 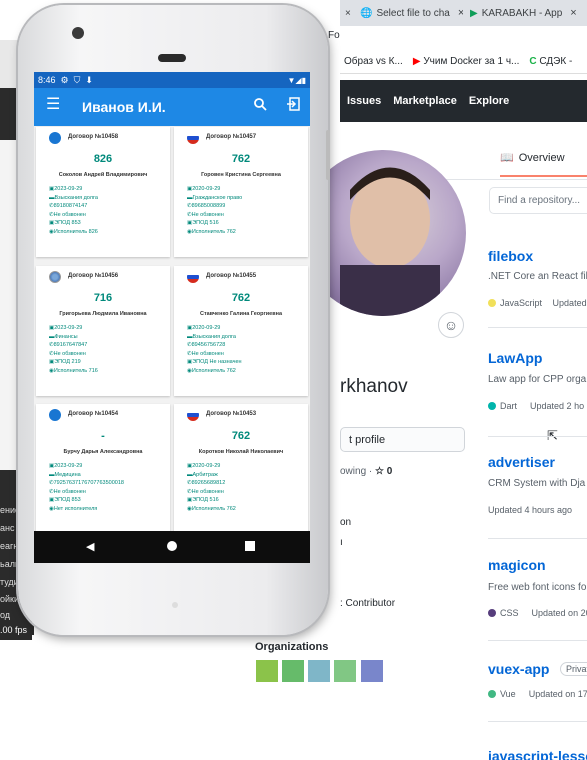 What do you see at coordinates (507, 158) in the screenshot?
I see `book-icon: 📖` at bounding box center [507, 158].